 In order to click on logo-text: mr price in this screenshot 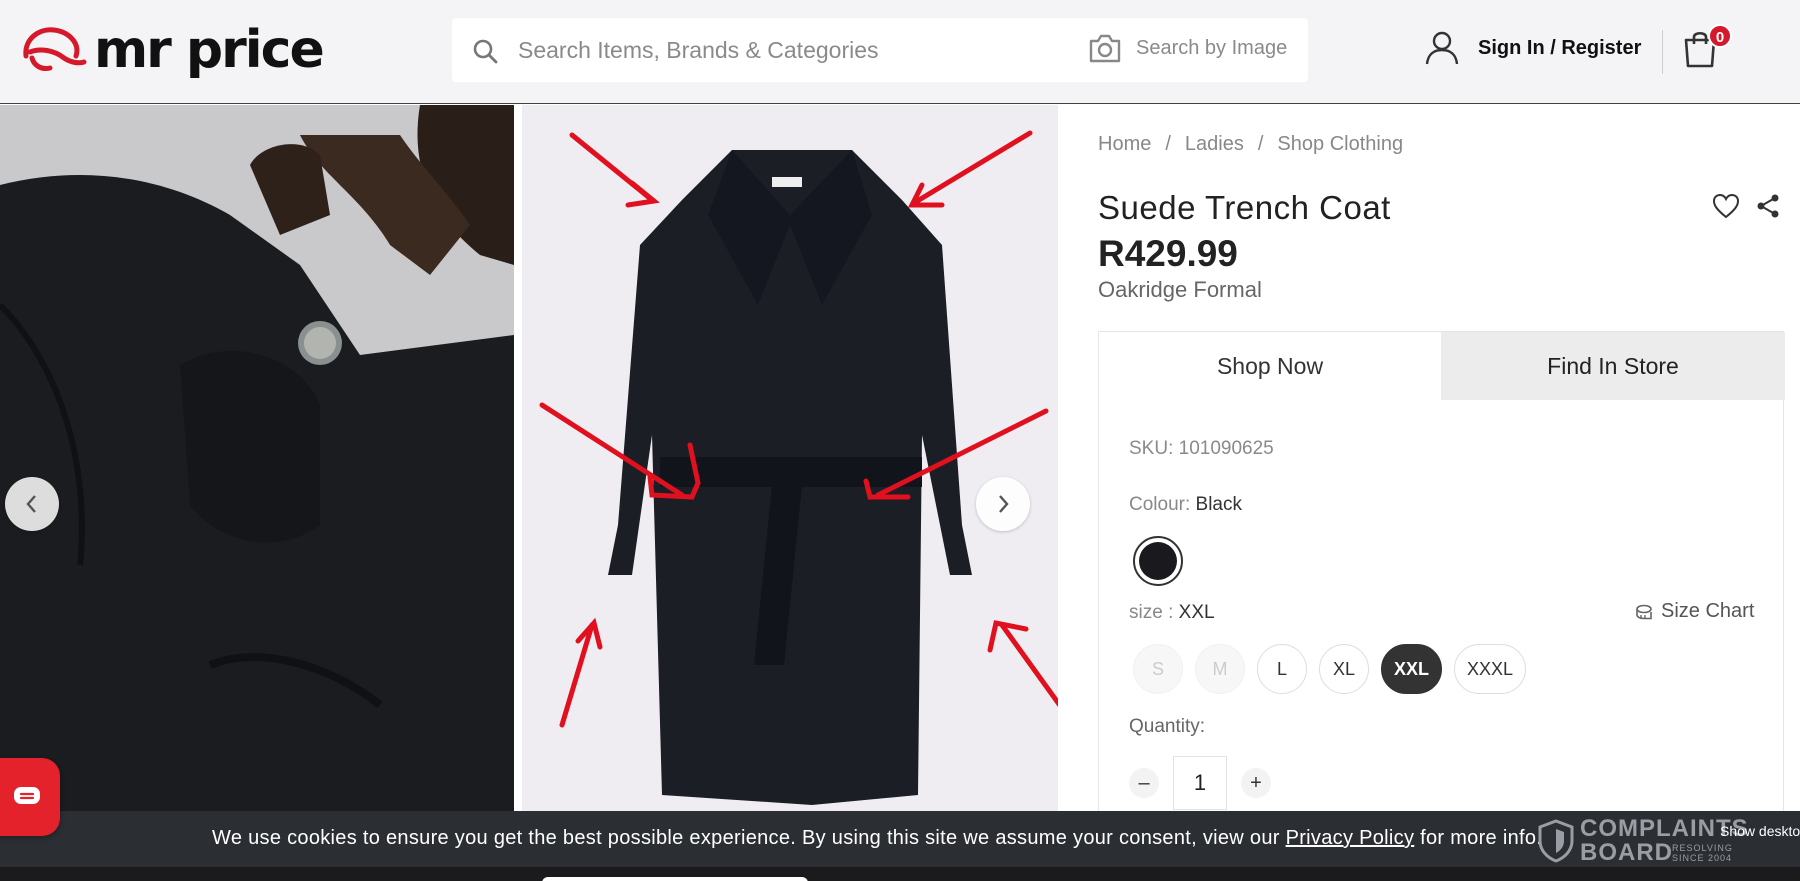, I will do `click(209, 50)`.